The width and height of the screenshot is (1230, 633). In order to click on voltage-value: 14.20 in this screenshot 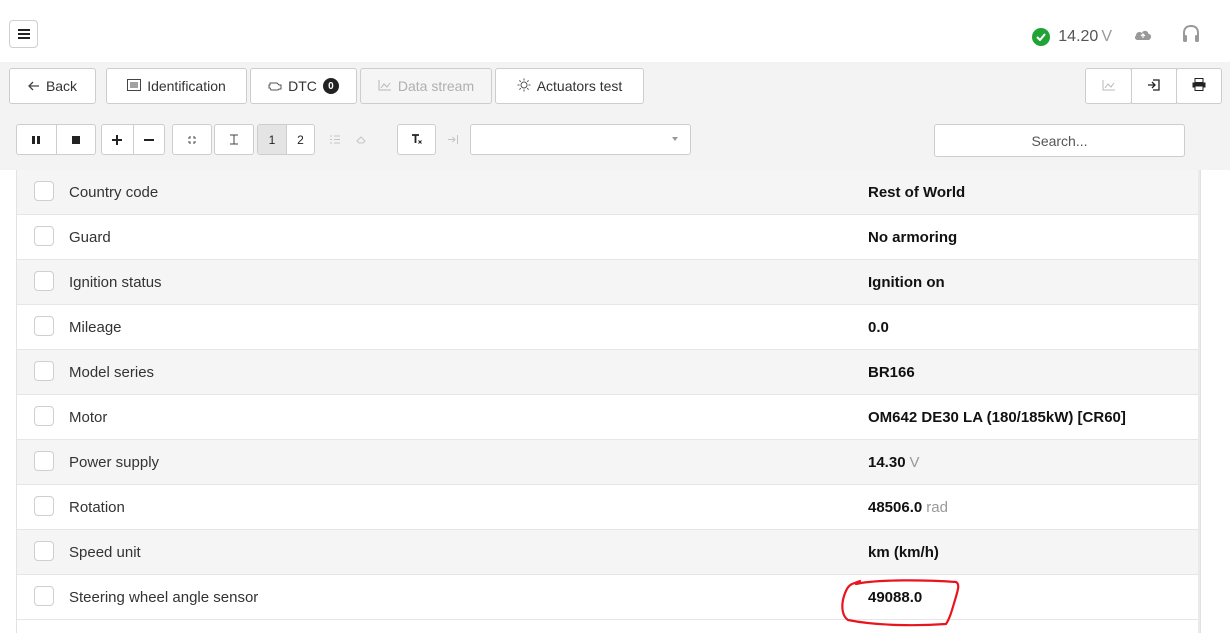, I will do `click(1078, 36)`.